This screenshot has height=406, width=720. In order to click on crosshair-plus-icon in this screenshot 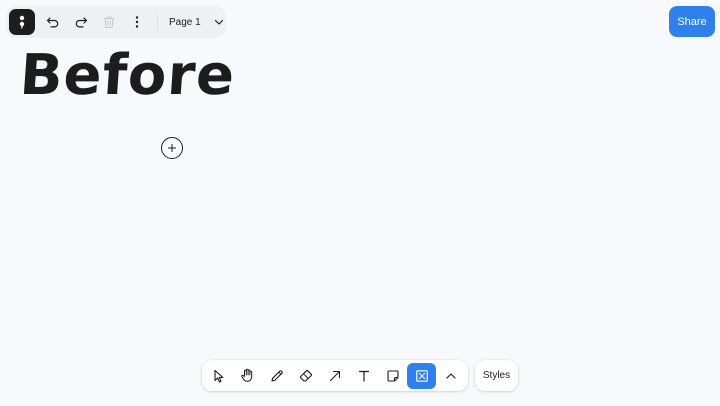, I will do `click(172, 148)`.